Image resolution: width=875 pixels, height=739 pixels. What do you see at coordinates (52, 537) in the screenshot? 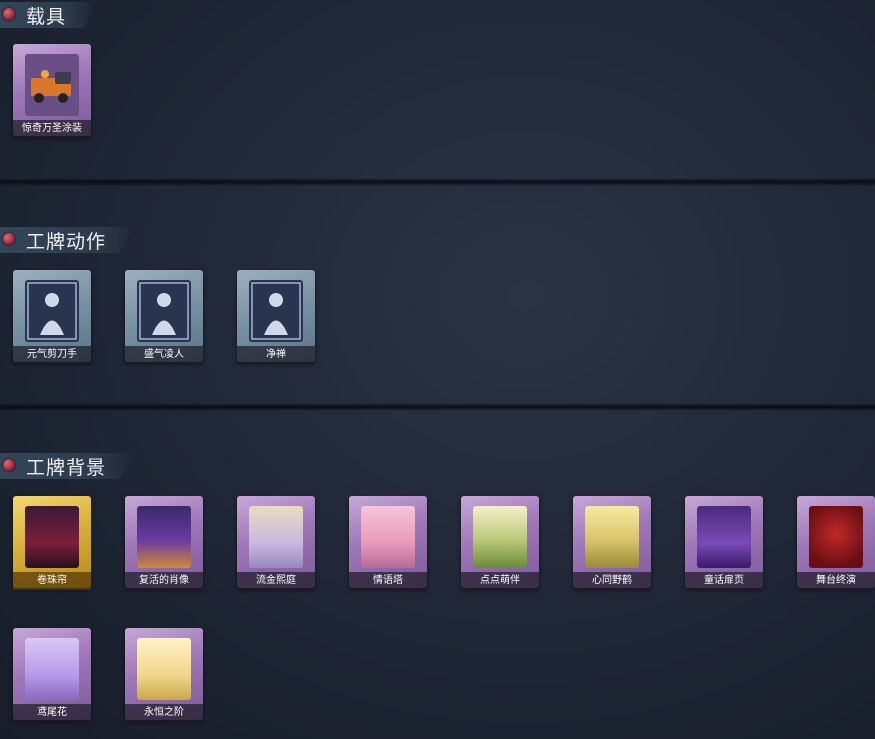
I see `curtain-portrait-icon` at bounding box center [52, 537].